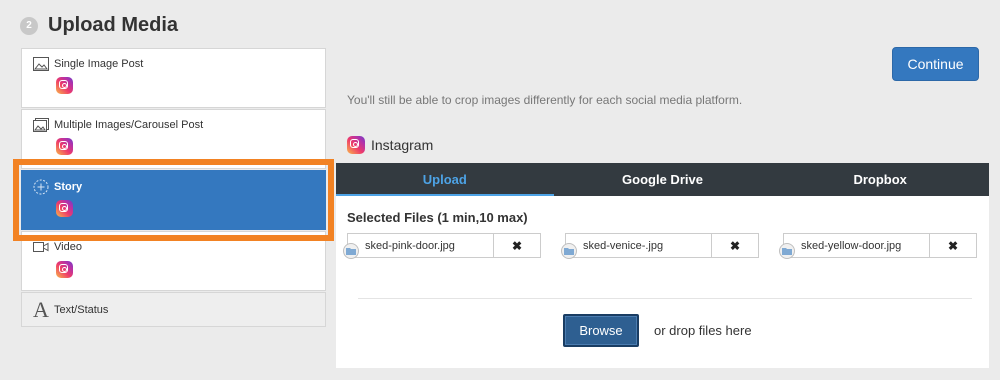 The width and height of the screenshot is (1000, 380). I want to click on file-name: sked-venice-.jpg, so click(638, 245).